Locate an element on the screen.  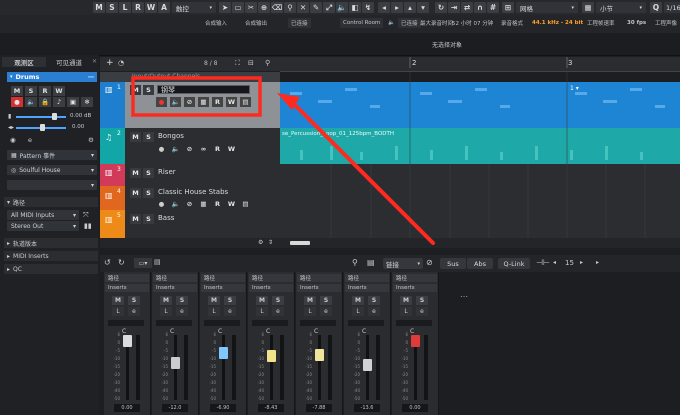
range-tool-icon: ▭ is located at coordinates (238, 7).